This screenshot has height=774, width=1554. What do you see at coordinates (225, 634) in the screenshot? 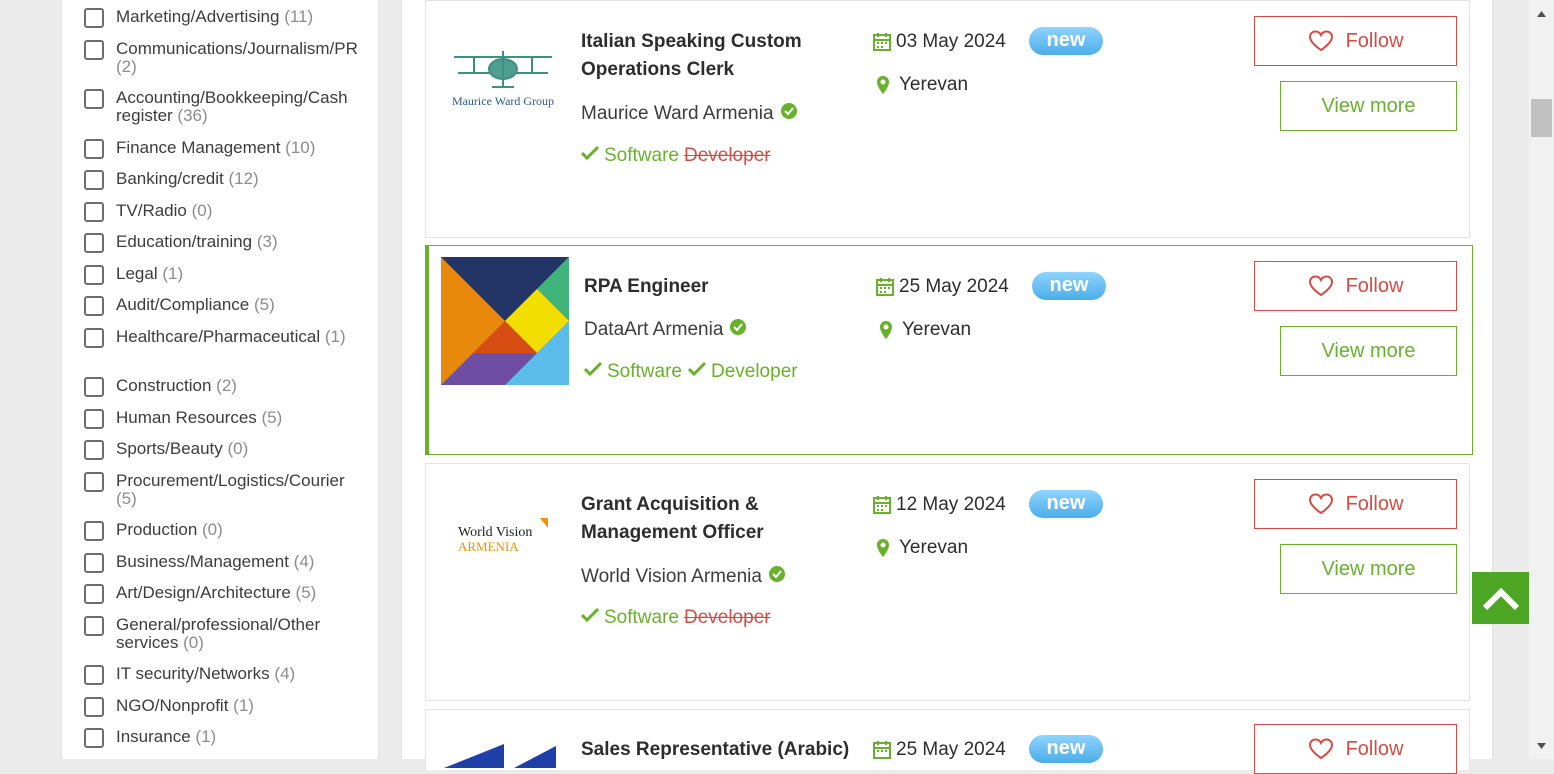
I see `category-checkbox-general: General/professional/Other services (0)` at bounding box center [225, 634].